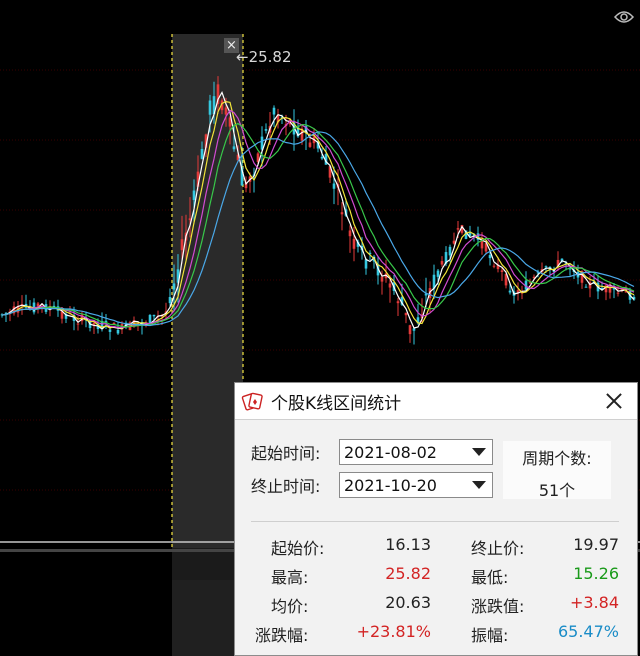  Describe the element at coordinates (498, 606) in the screenshot. I see `change-label: 涨跌值:` at that location.